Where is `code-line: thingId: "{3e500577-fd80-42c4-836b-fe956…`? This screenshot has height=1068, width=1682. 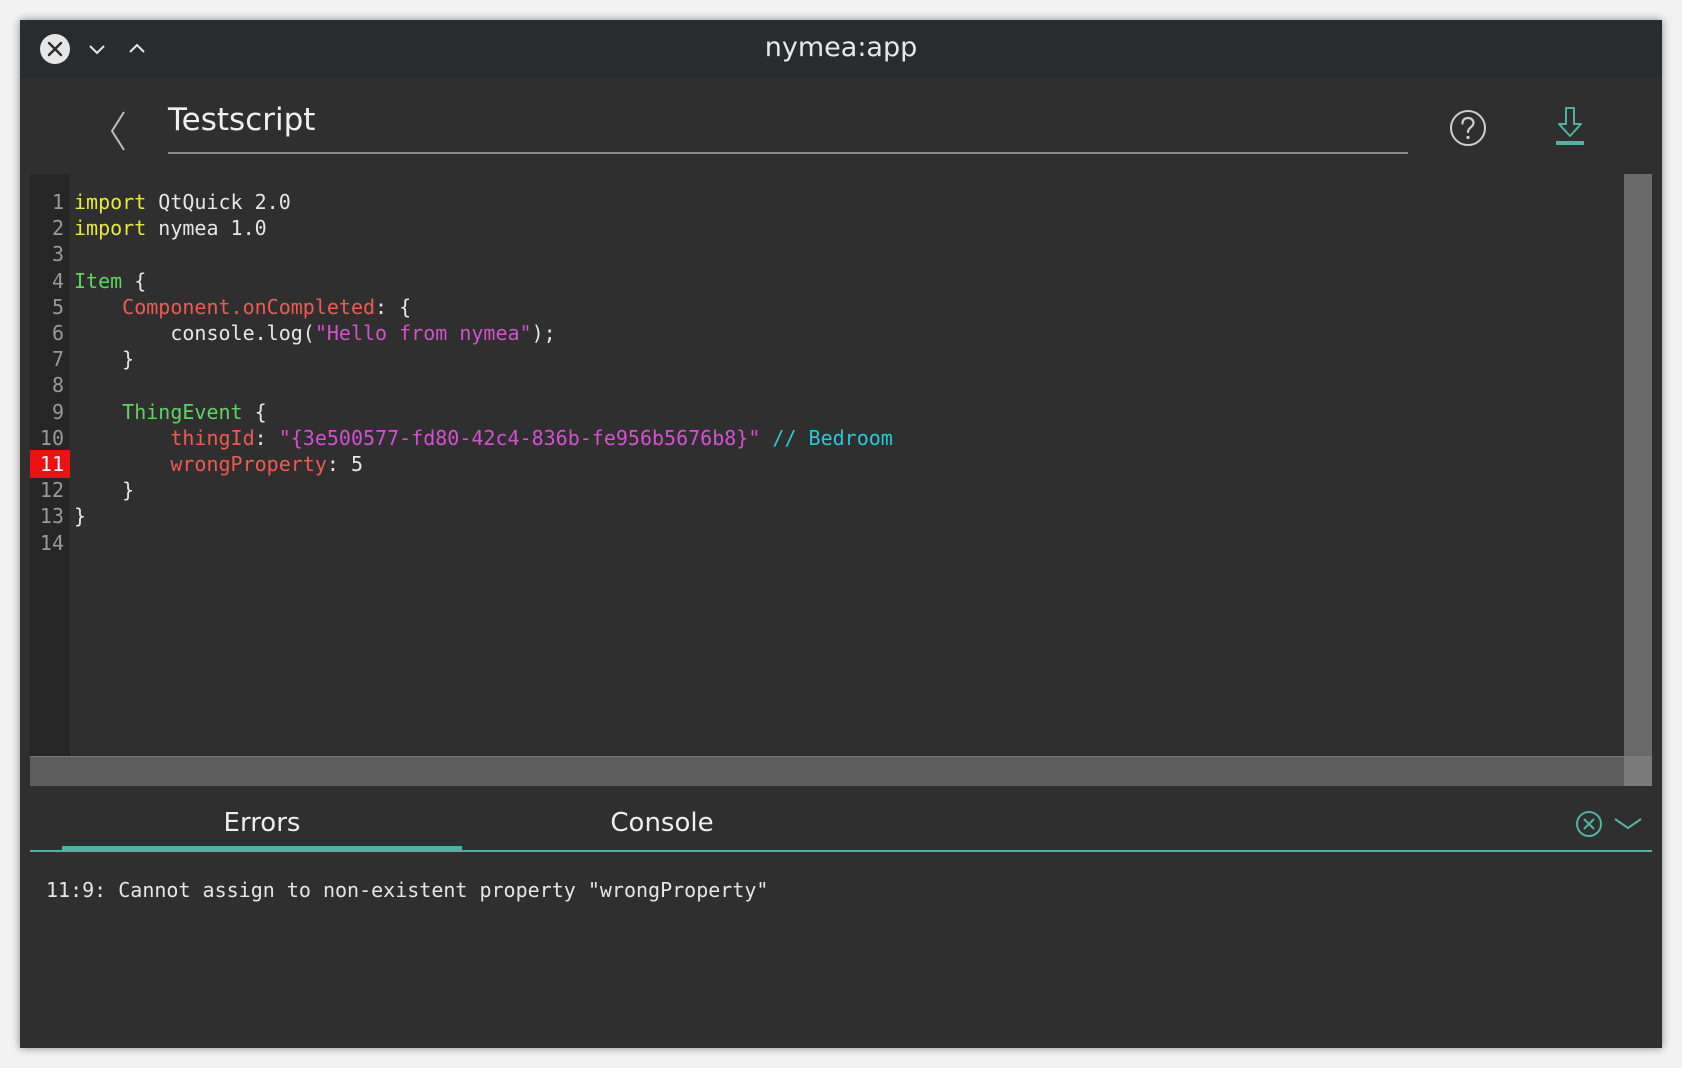
code-line: thingId: "{3e500577-fd80-42c4-836b-fe956… is located at coordinates (483, 438).